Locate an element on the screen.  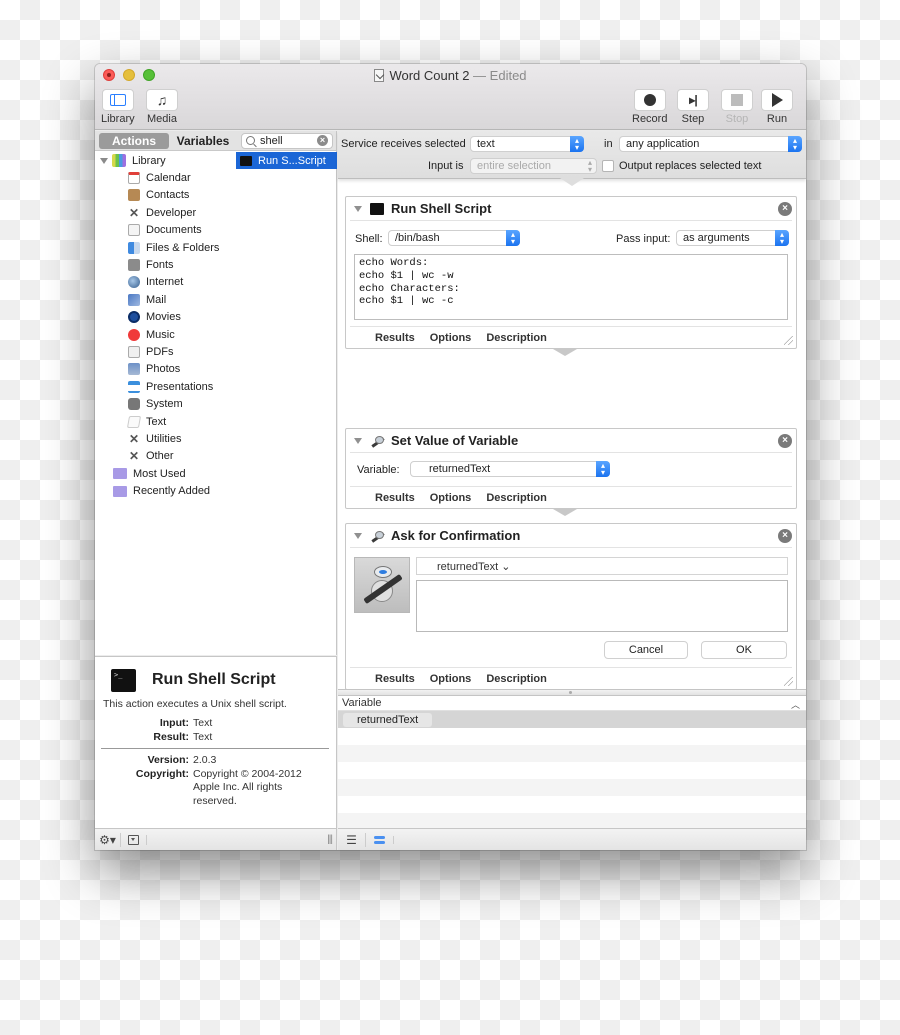
record-icon is located at coordinates (649, 100).